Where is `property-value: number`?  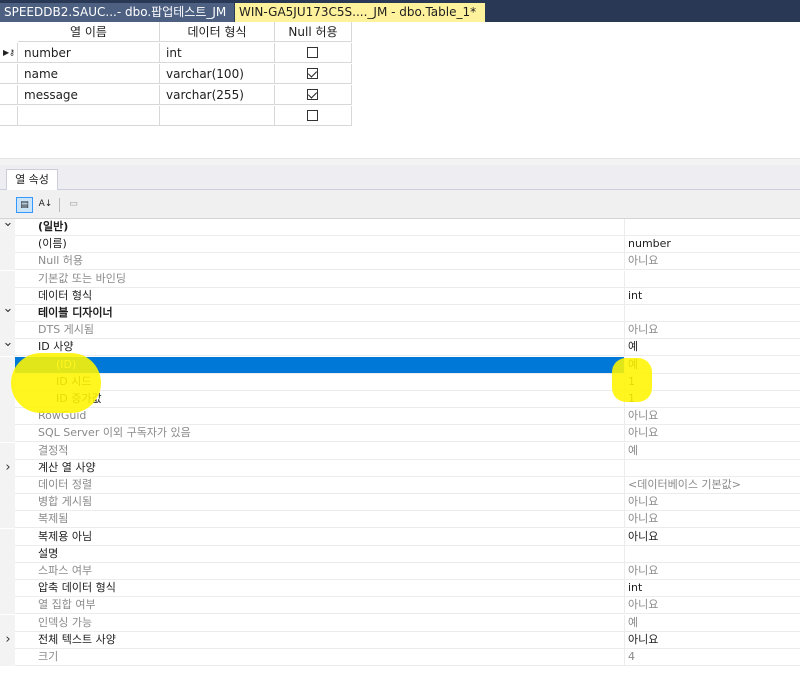 property-value: number is located at coordinates (712, 244).